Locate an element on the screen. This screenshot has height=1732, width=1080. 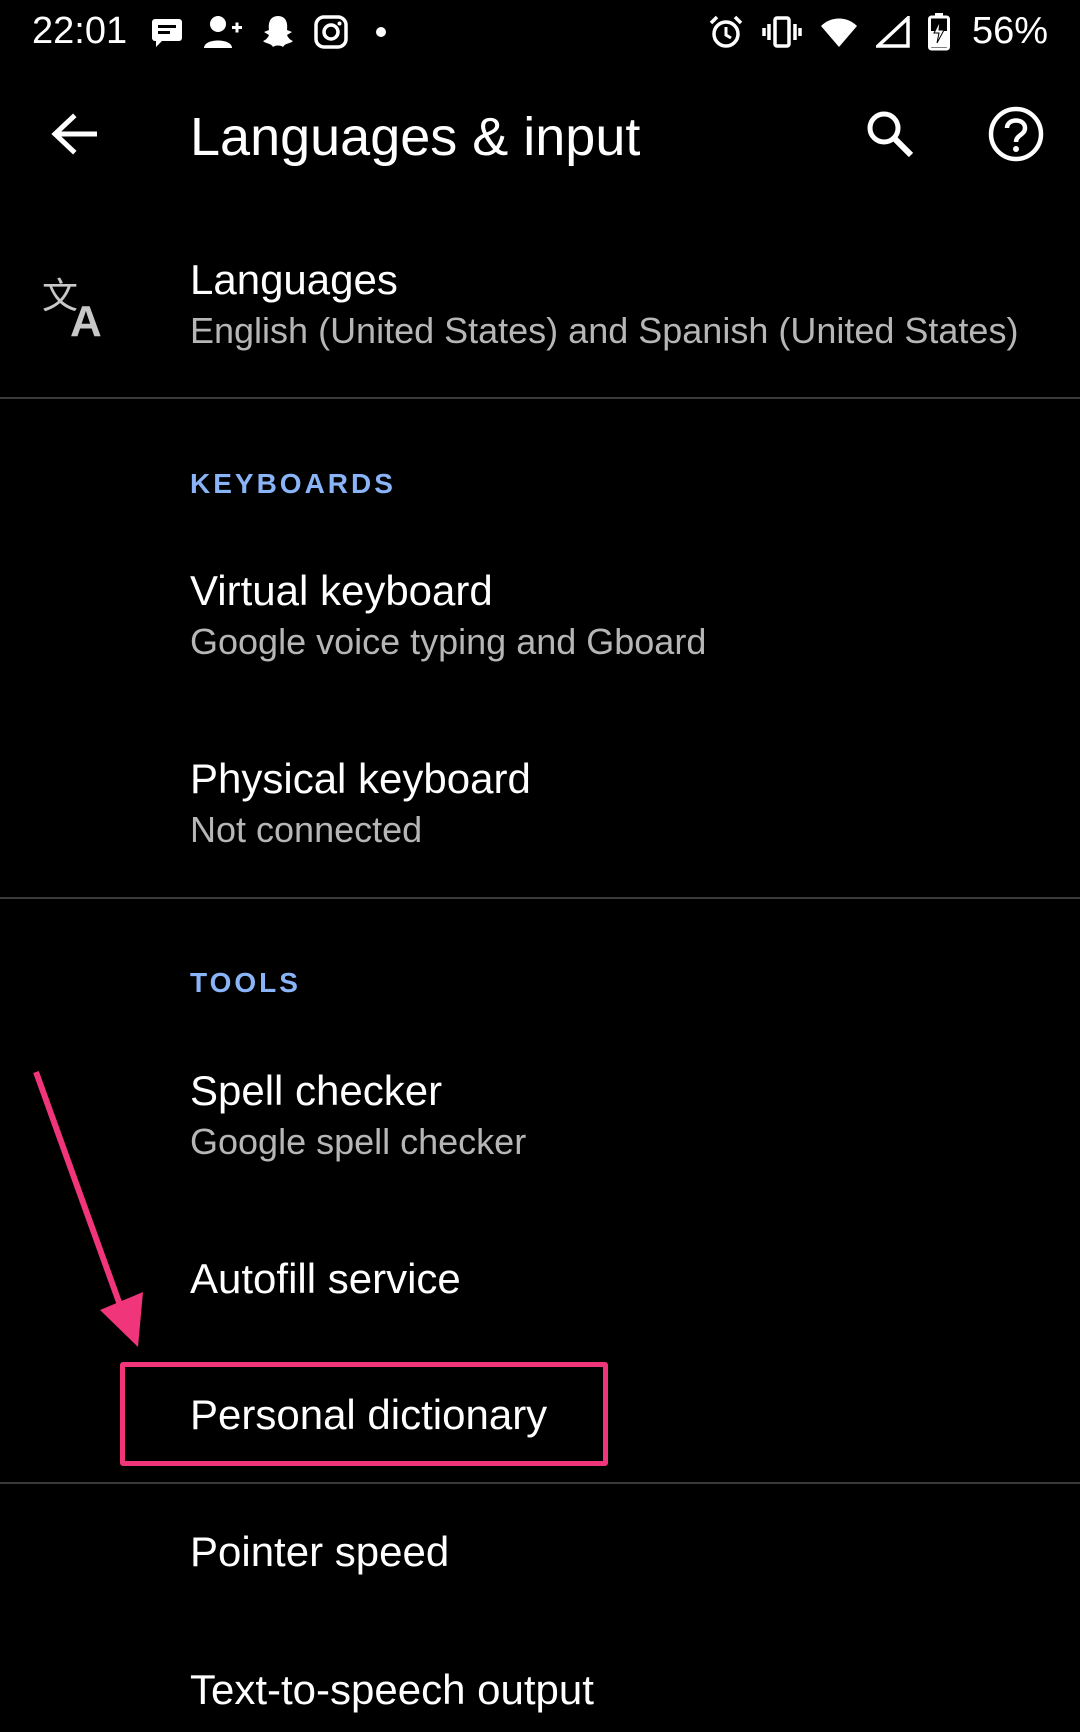
back-button is located at coordinates (74, 136).